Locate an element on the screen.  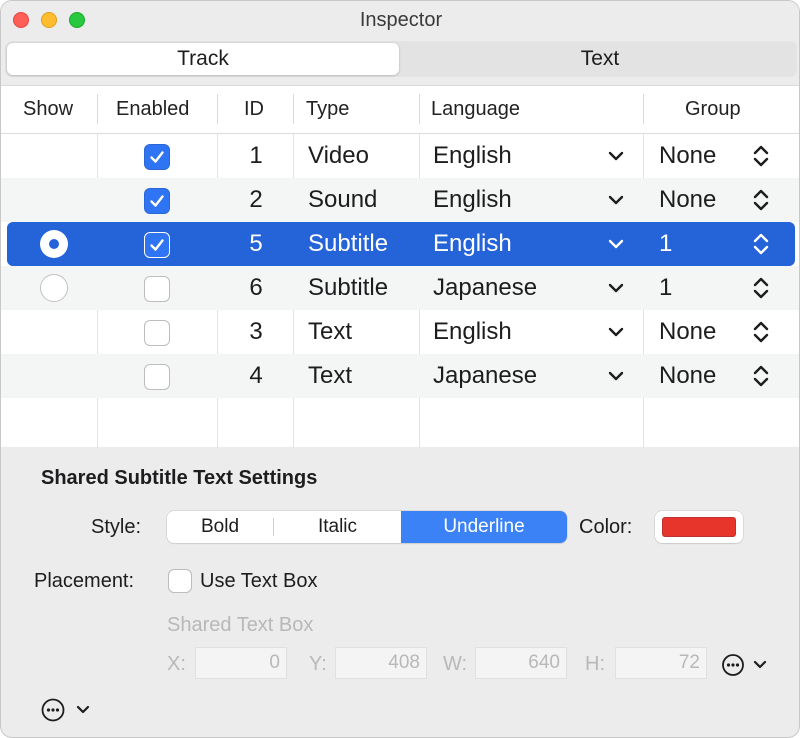
track-id: 1 is located at coordinates (256, 155).